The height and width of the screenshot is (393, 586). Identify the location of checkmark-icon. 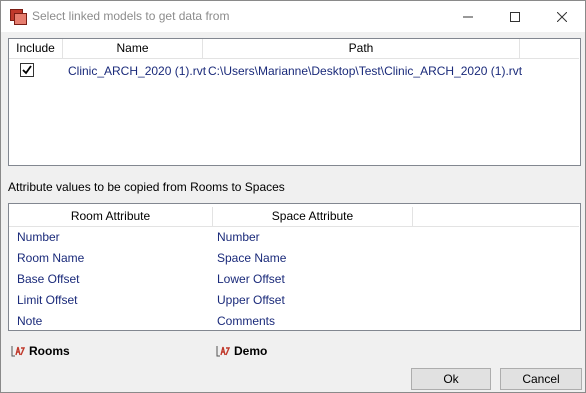
(27, 70).